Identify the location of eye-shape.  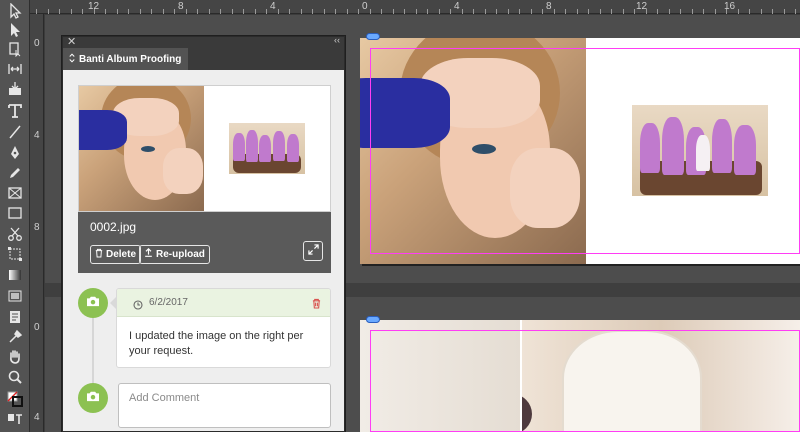
(148, 149).